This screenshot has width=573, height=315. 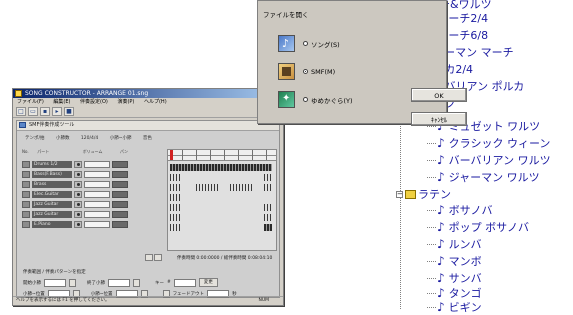 What do you see at coordinates (454, 261) in the screenshot?
I see `tree-item: ♪ マンボ` at bounding box center [454, 261].